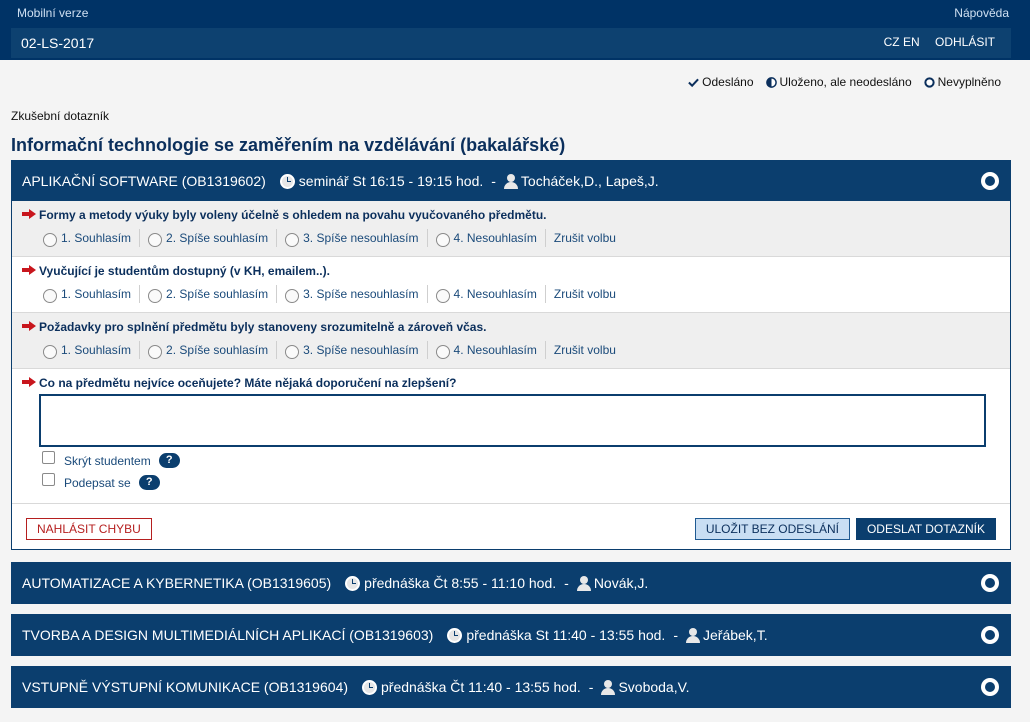 This screenshot has height=722, width=1030. I want to click on comment-textarea, so click(512, 420).